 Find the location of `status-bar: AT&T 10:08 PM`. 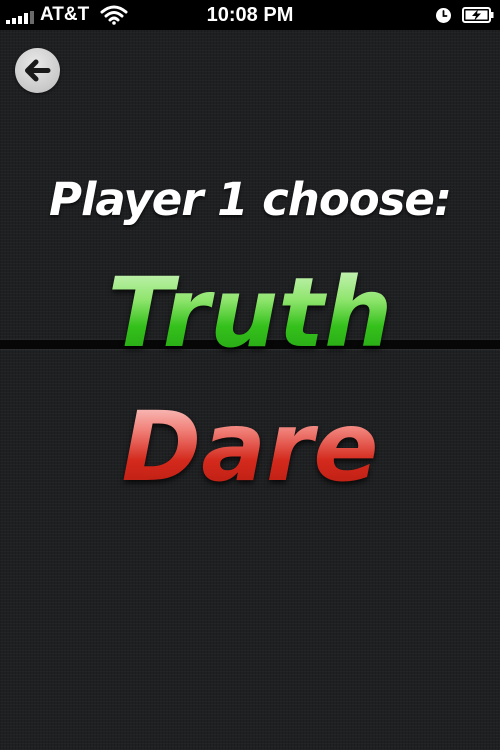

status-bar: AT&T 10:08 PM is located at coordinates (250, 15).